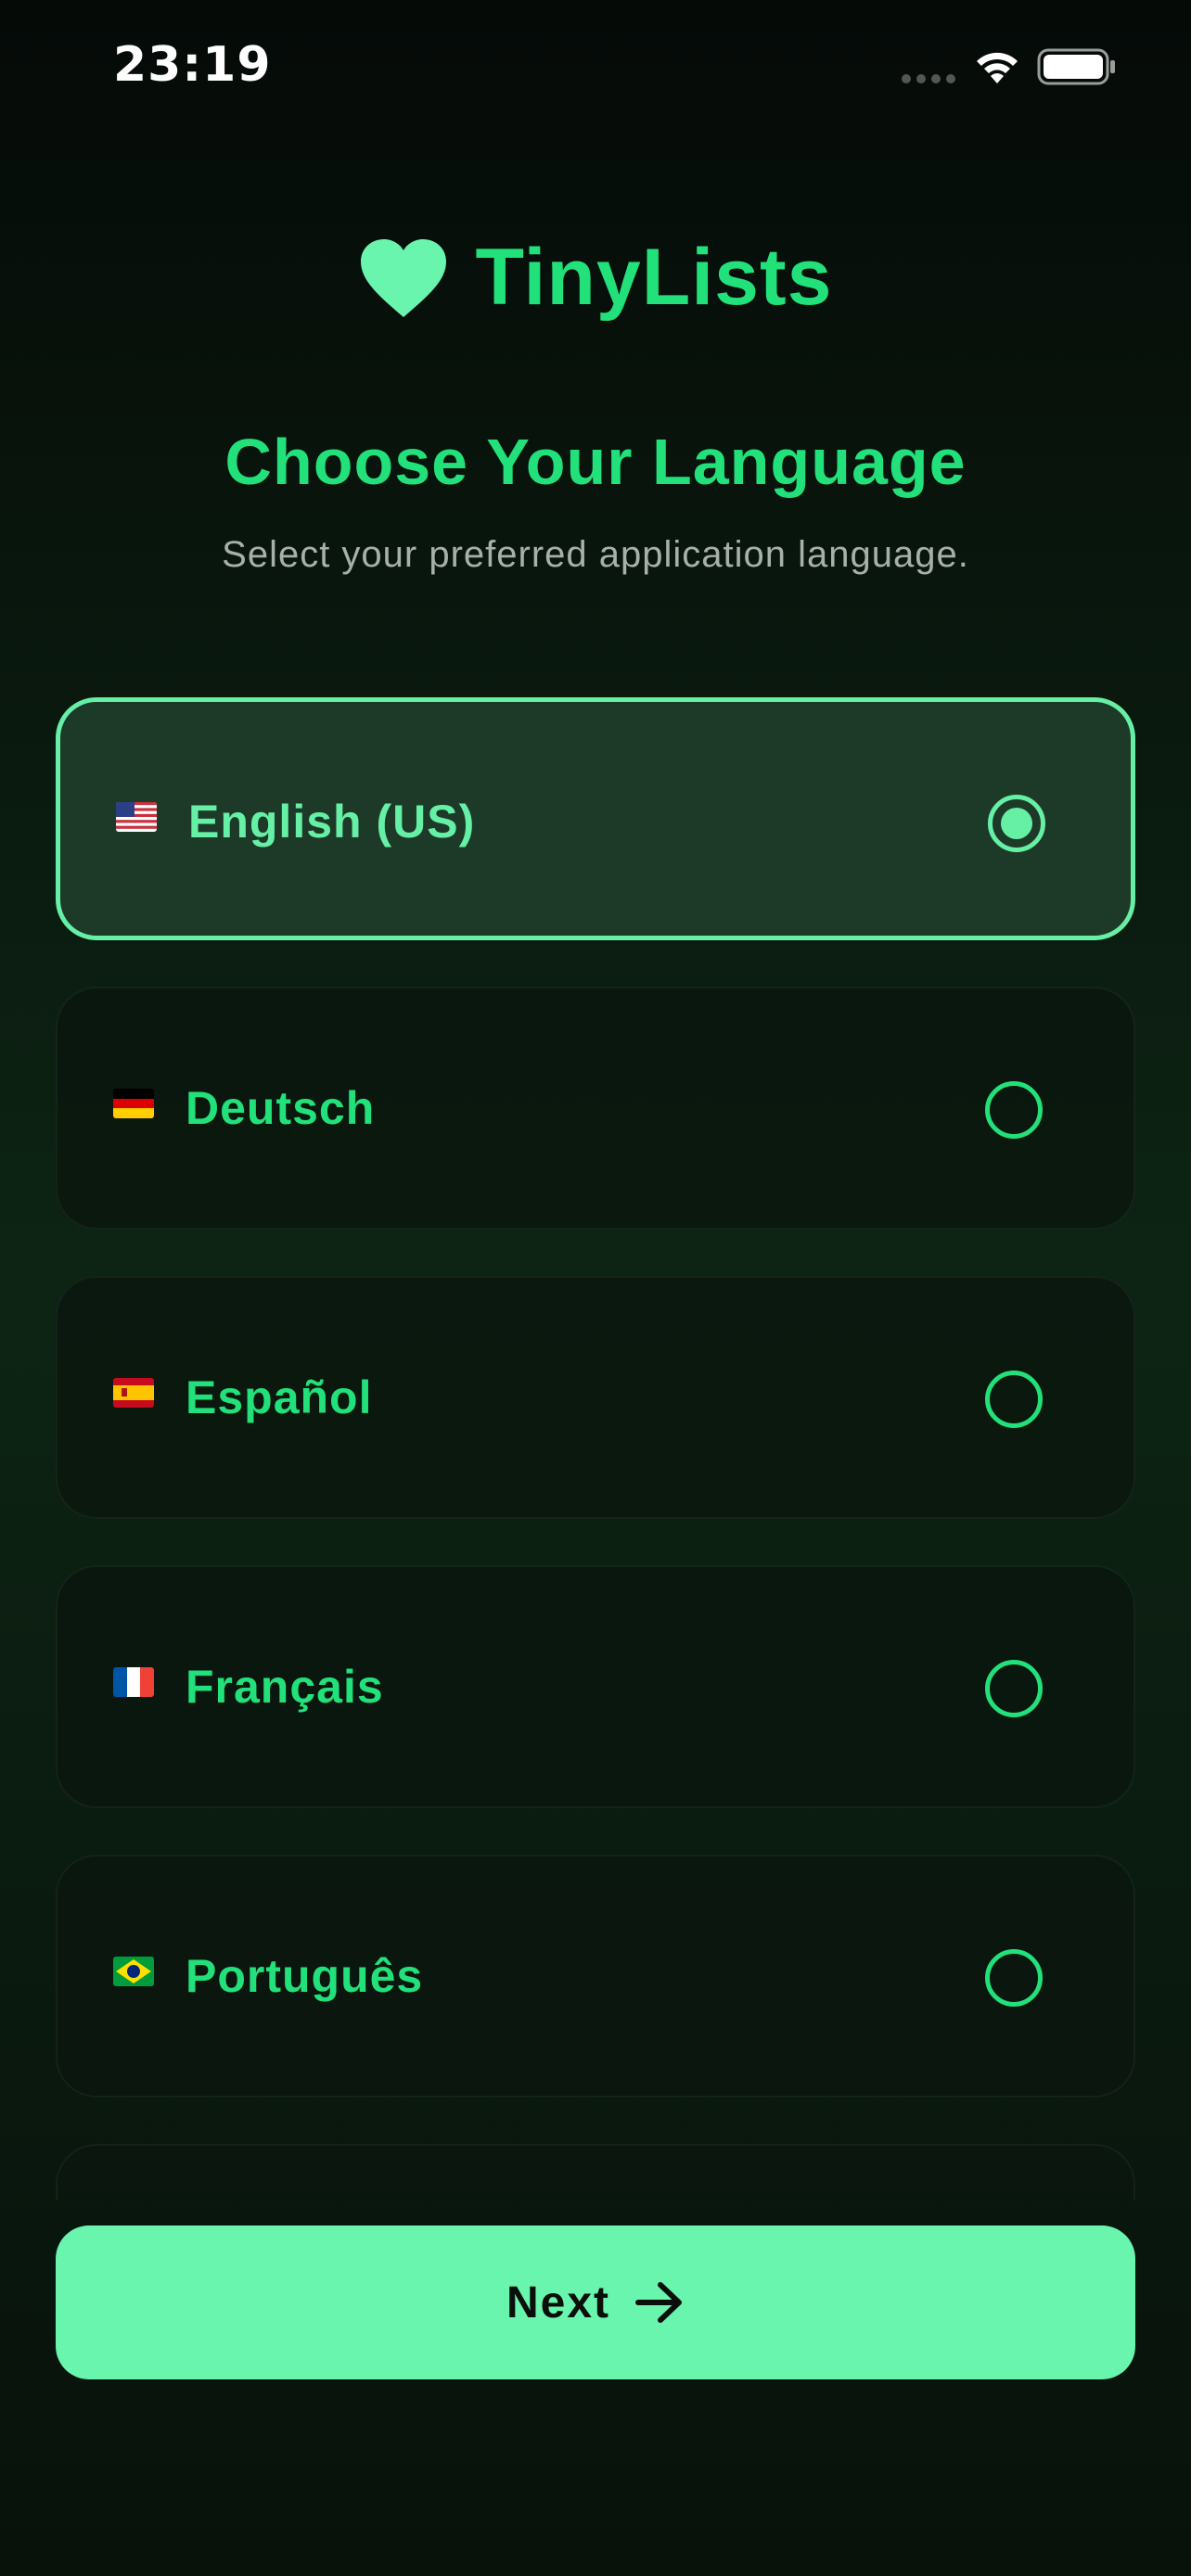 Image resolution: width=1191 pixels, height=2576 pixels. What do you see at coordinates (595, 1397) in the screenshot?
I see `language-option-espanol: Español` at bounding box center [595, 1397].